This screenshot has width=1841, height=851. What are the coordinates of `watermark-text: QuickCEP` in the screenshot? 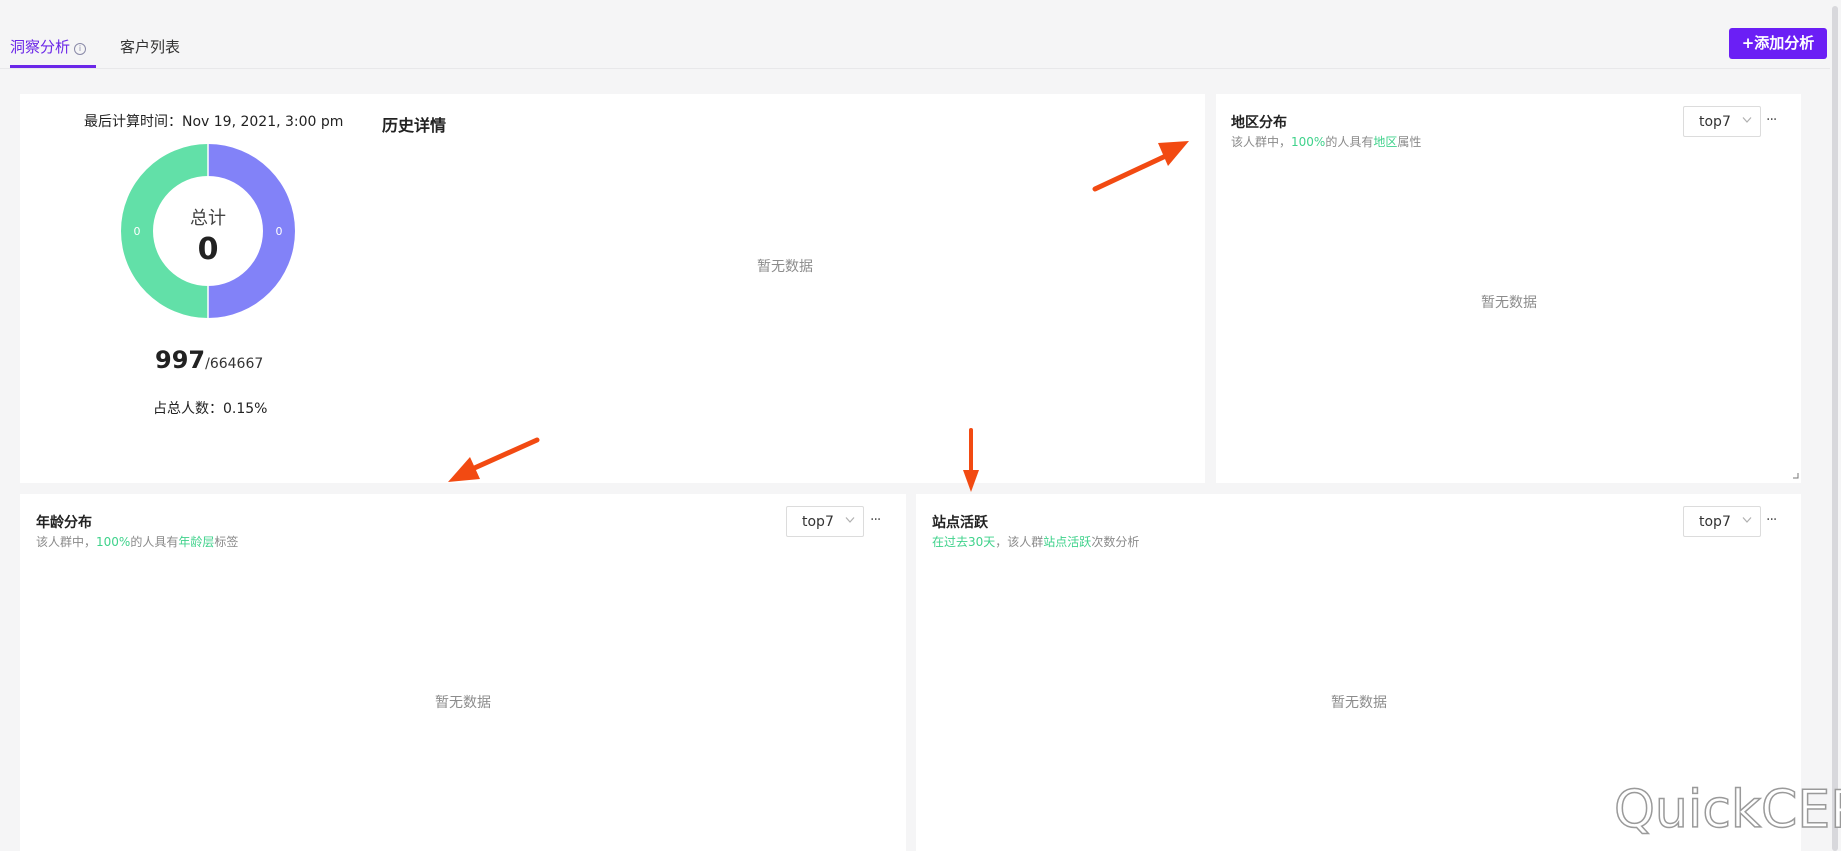 It's located at (1727, 810).